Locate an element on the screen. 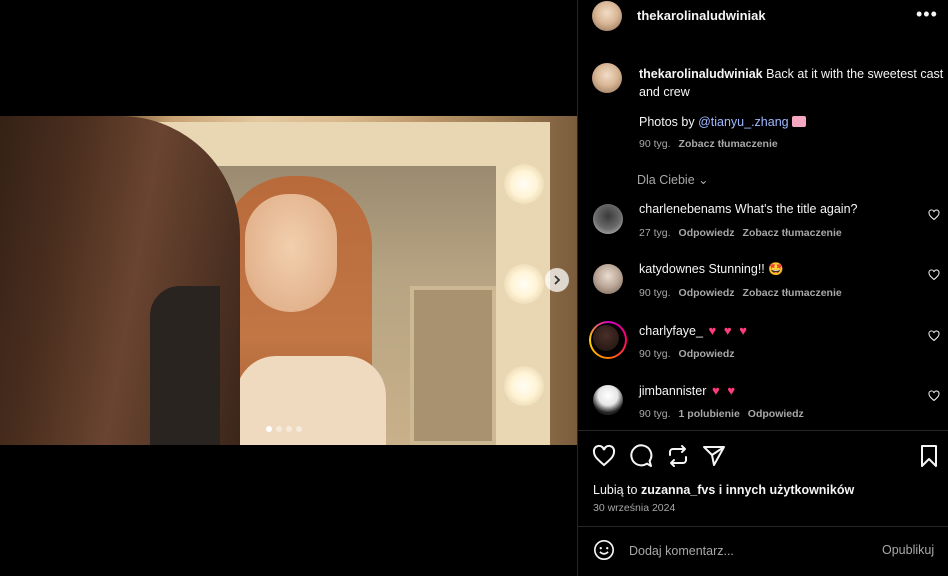  comment-likes-count: 1 polubienie is located at coordinates (709, 414).